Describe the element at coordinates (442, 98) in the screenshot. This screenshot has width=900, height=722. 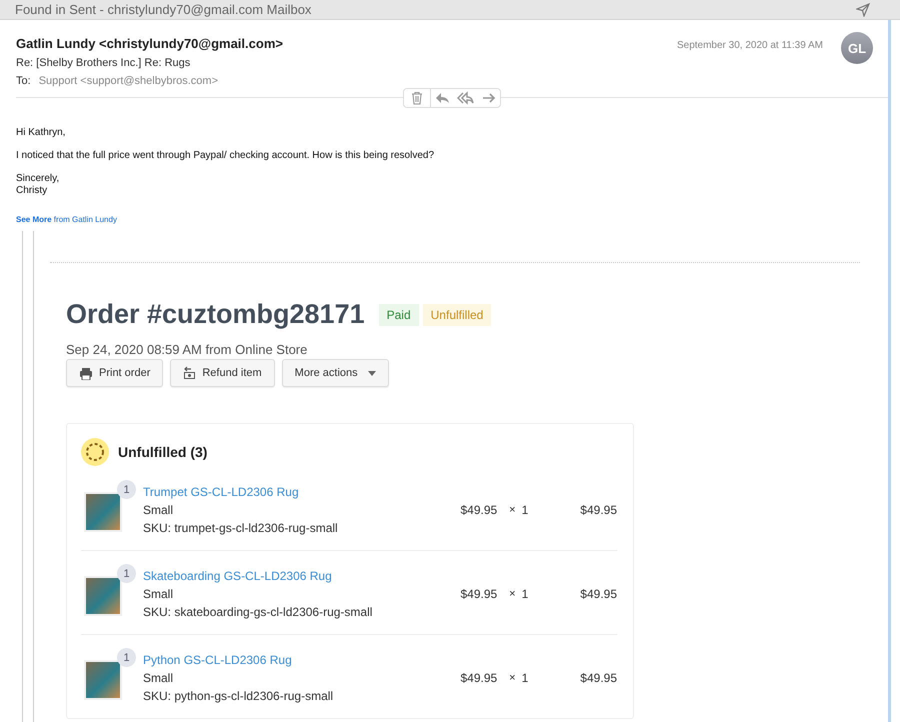
I see `reply-icon` at that location.